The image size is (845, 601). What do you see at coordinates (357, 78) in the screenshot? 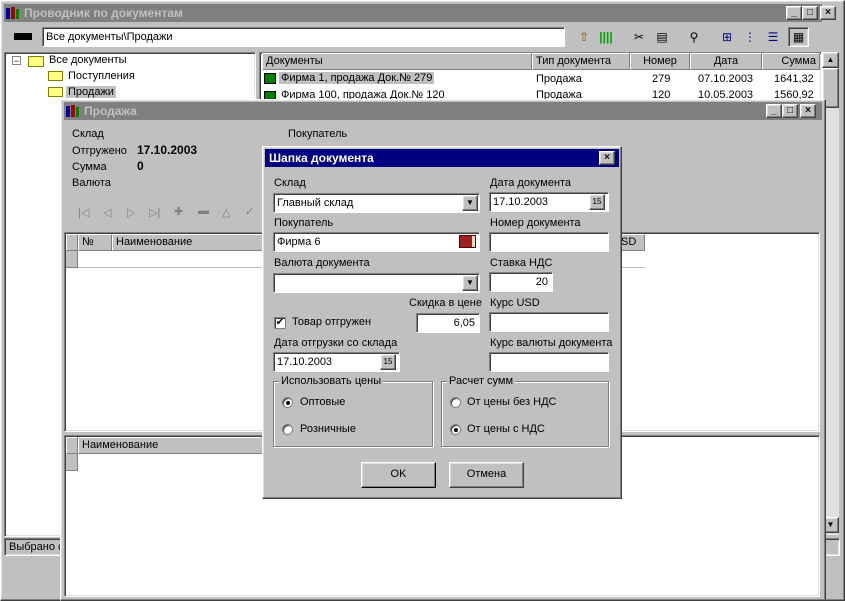
I see `doc-row-name: Фирма 1, продажа Док.№ 279` at bounding box center [357, 78].